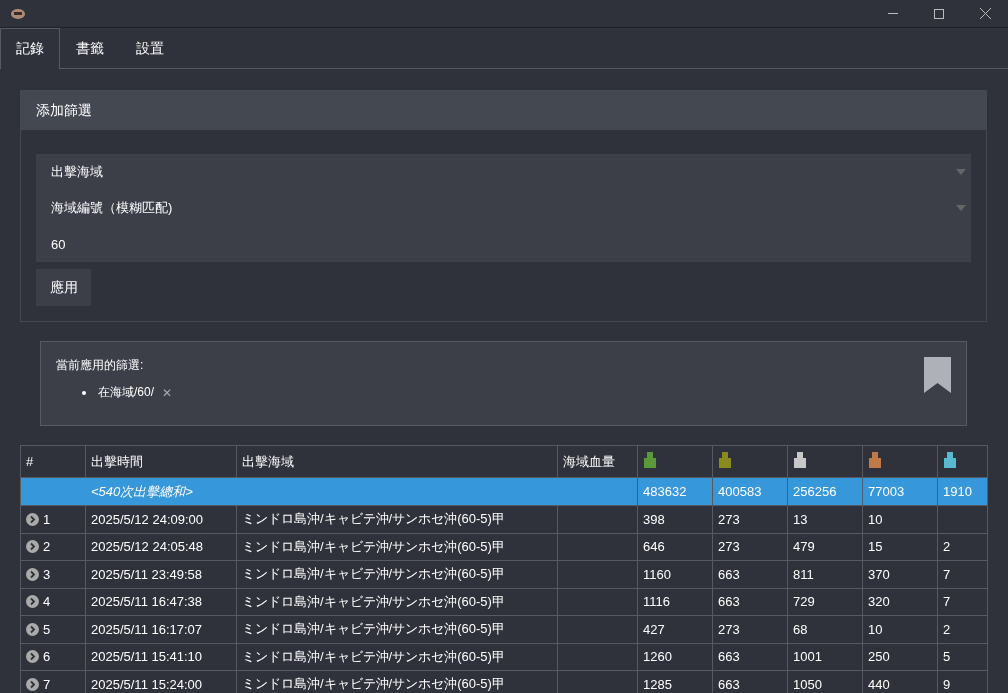  What do you see at coordinates (825, 547) in the screenshot?
I see `table-cell: 479` at bounding box center [825, 547].